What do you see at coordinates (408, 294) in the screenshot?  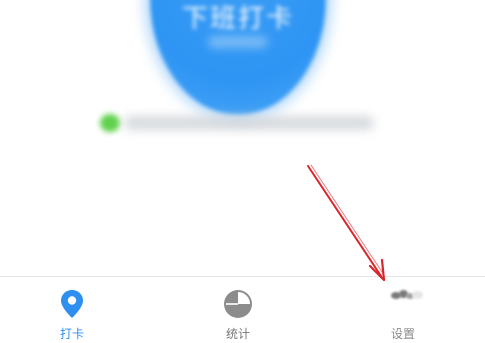 I see `gear-icon` at bounding box center [408, 294].